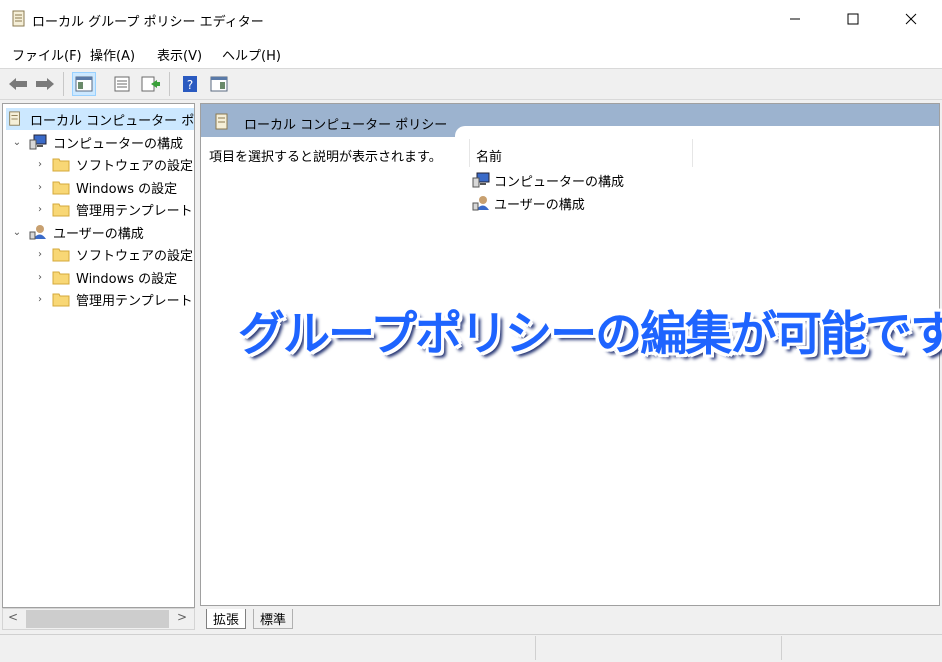 Image resolution: width=942 pixels, height=662 pixels. I want to click on tree-item-user-software: › ソフトウェアの設定, so click(113, 254).